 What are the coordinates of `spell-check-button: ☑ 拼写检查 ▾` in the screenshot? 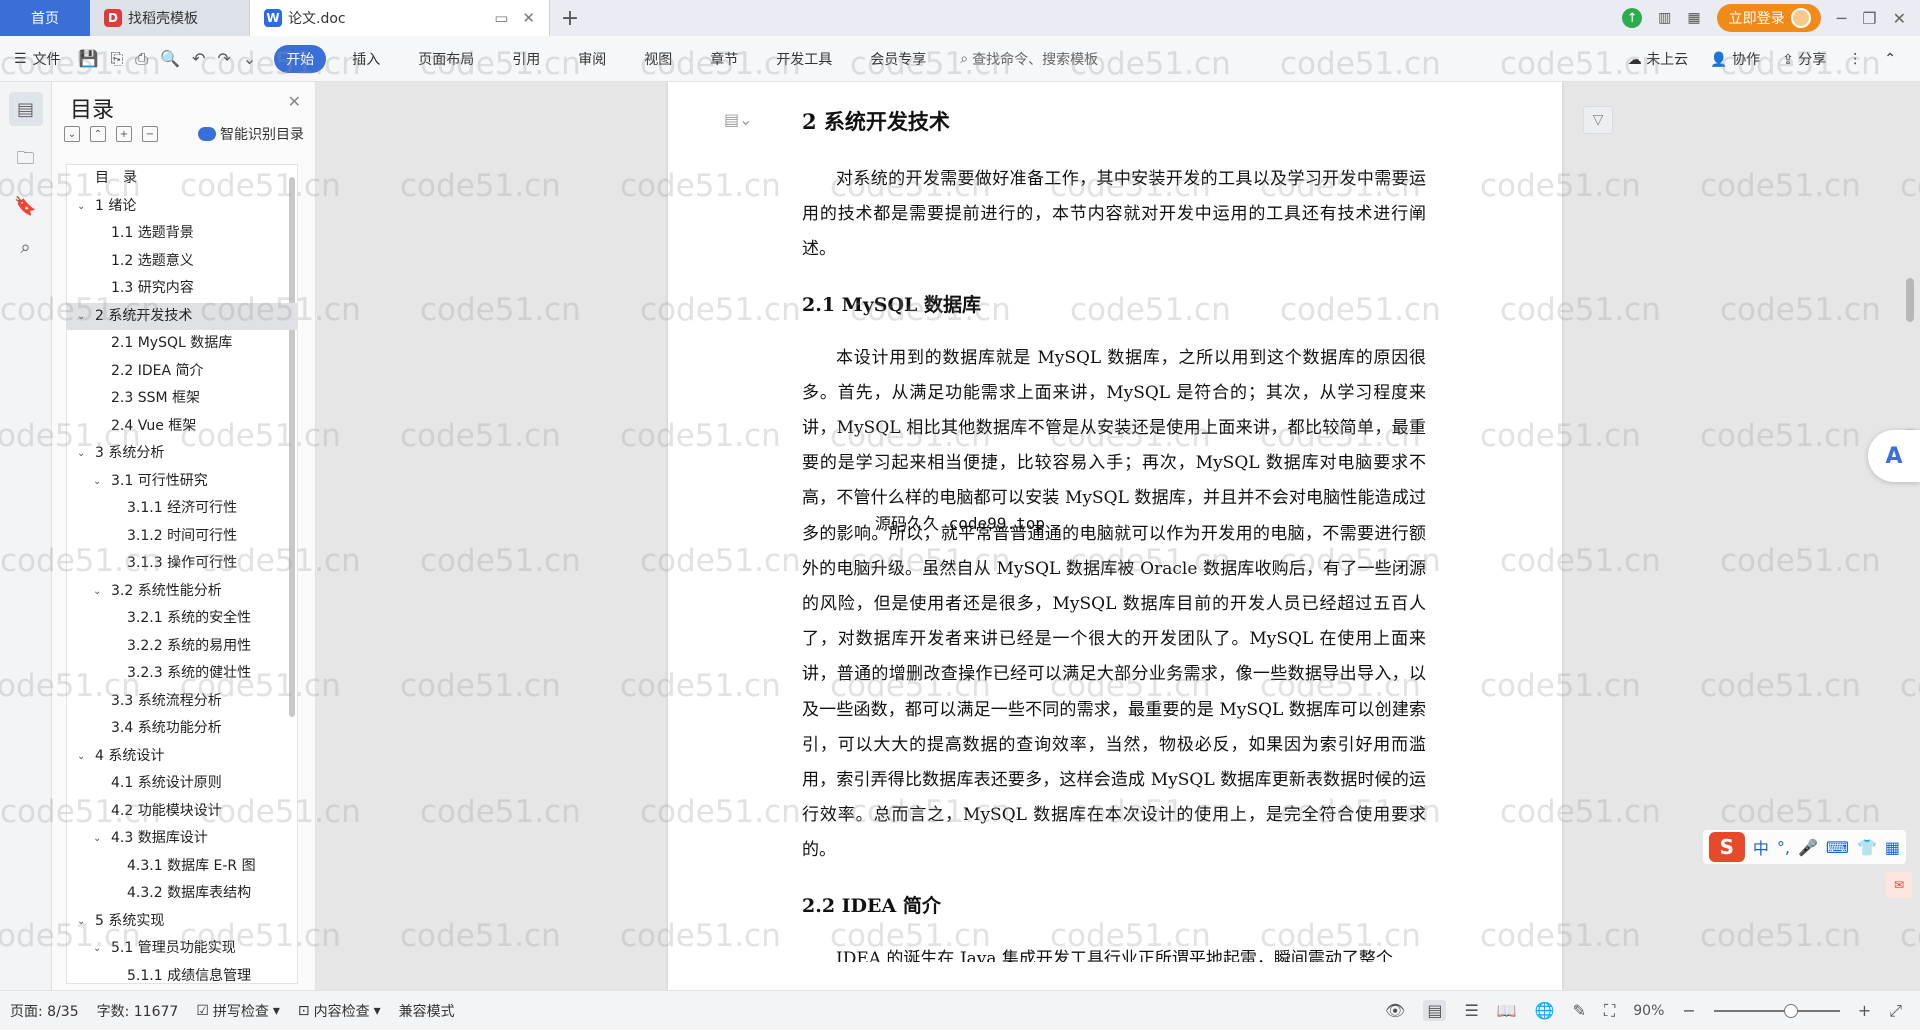 It's located at (238, 1011).